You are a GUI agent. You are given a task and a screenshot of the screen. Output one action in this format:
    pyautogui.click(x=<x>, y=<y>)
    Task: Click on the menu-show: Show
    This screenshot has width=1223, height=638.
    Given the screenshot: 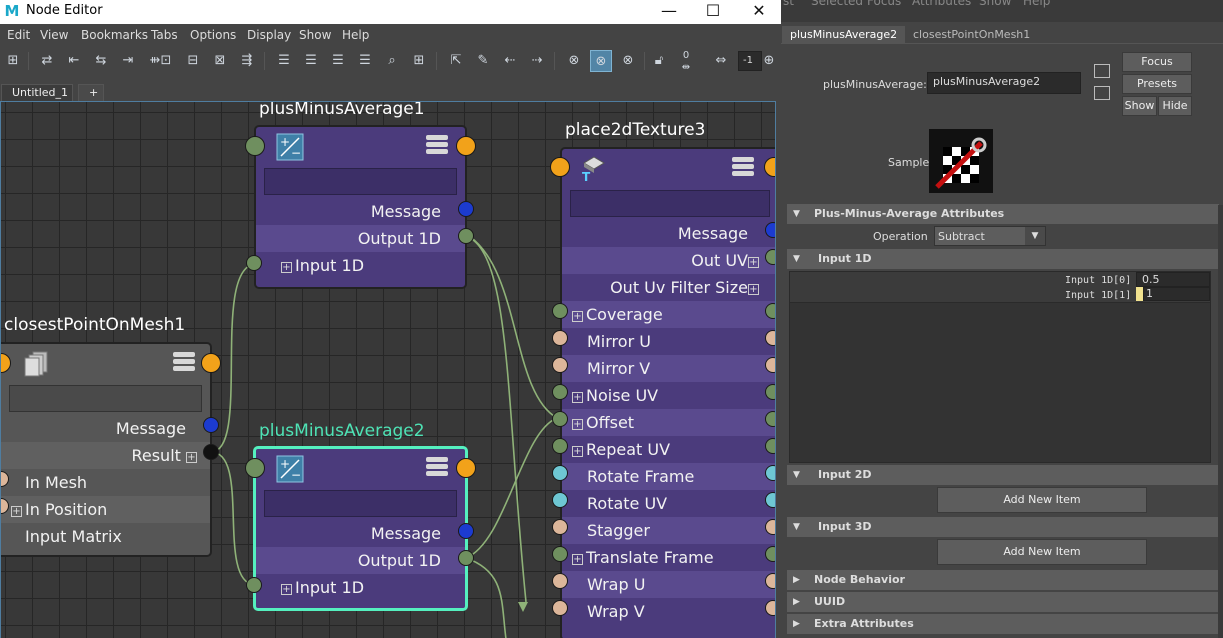 What is the action you would take?
    pyautogui.click(x=315, y=35)
    